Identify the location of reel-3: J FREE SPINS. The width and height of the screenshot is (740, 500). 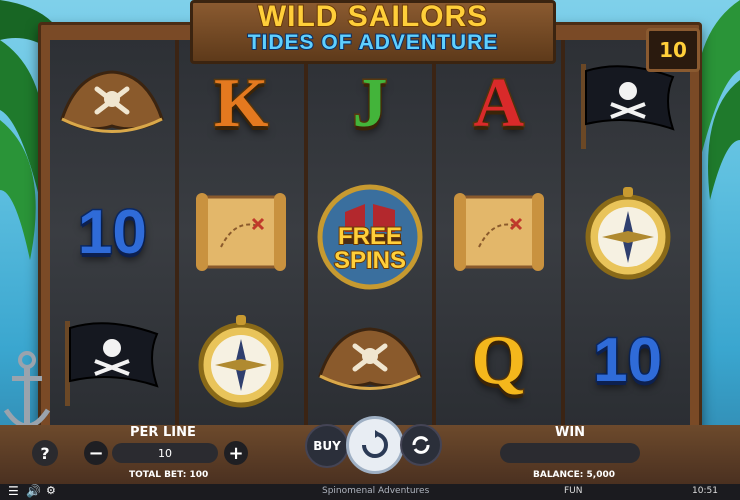
(370, 232).